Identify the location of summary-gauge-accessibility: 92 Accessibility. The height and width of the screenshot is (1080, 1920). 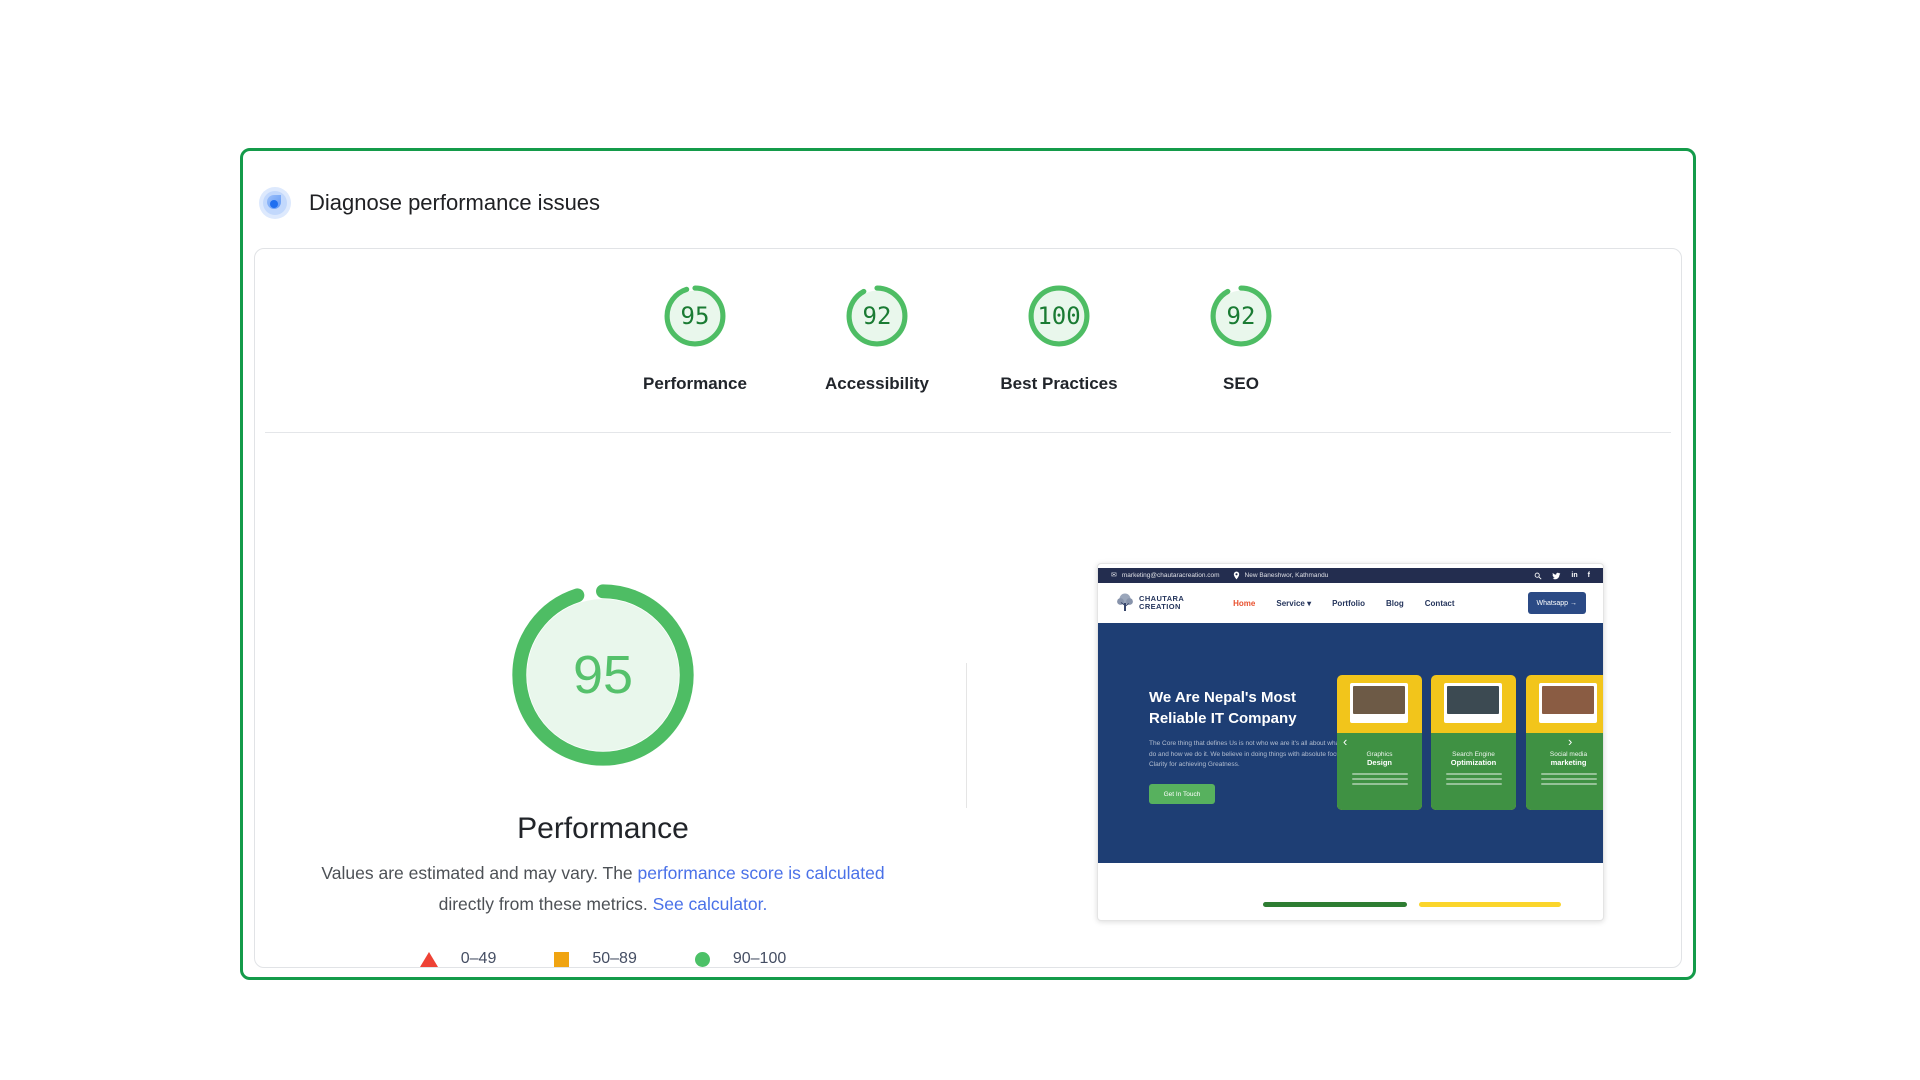
(877, 339).